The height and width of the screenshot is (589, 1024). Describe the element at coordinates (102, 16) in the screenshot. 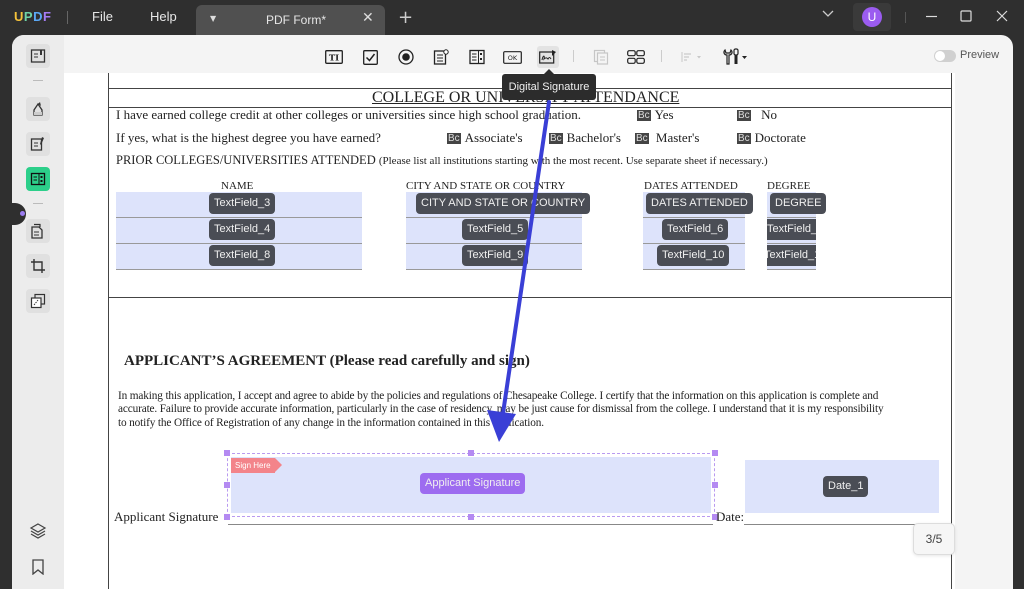

I see `menu-file: File` at that location.